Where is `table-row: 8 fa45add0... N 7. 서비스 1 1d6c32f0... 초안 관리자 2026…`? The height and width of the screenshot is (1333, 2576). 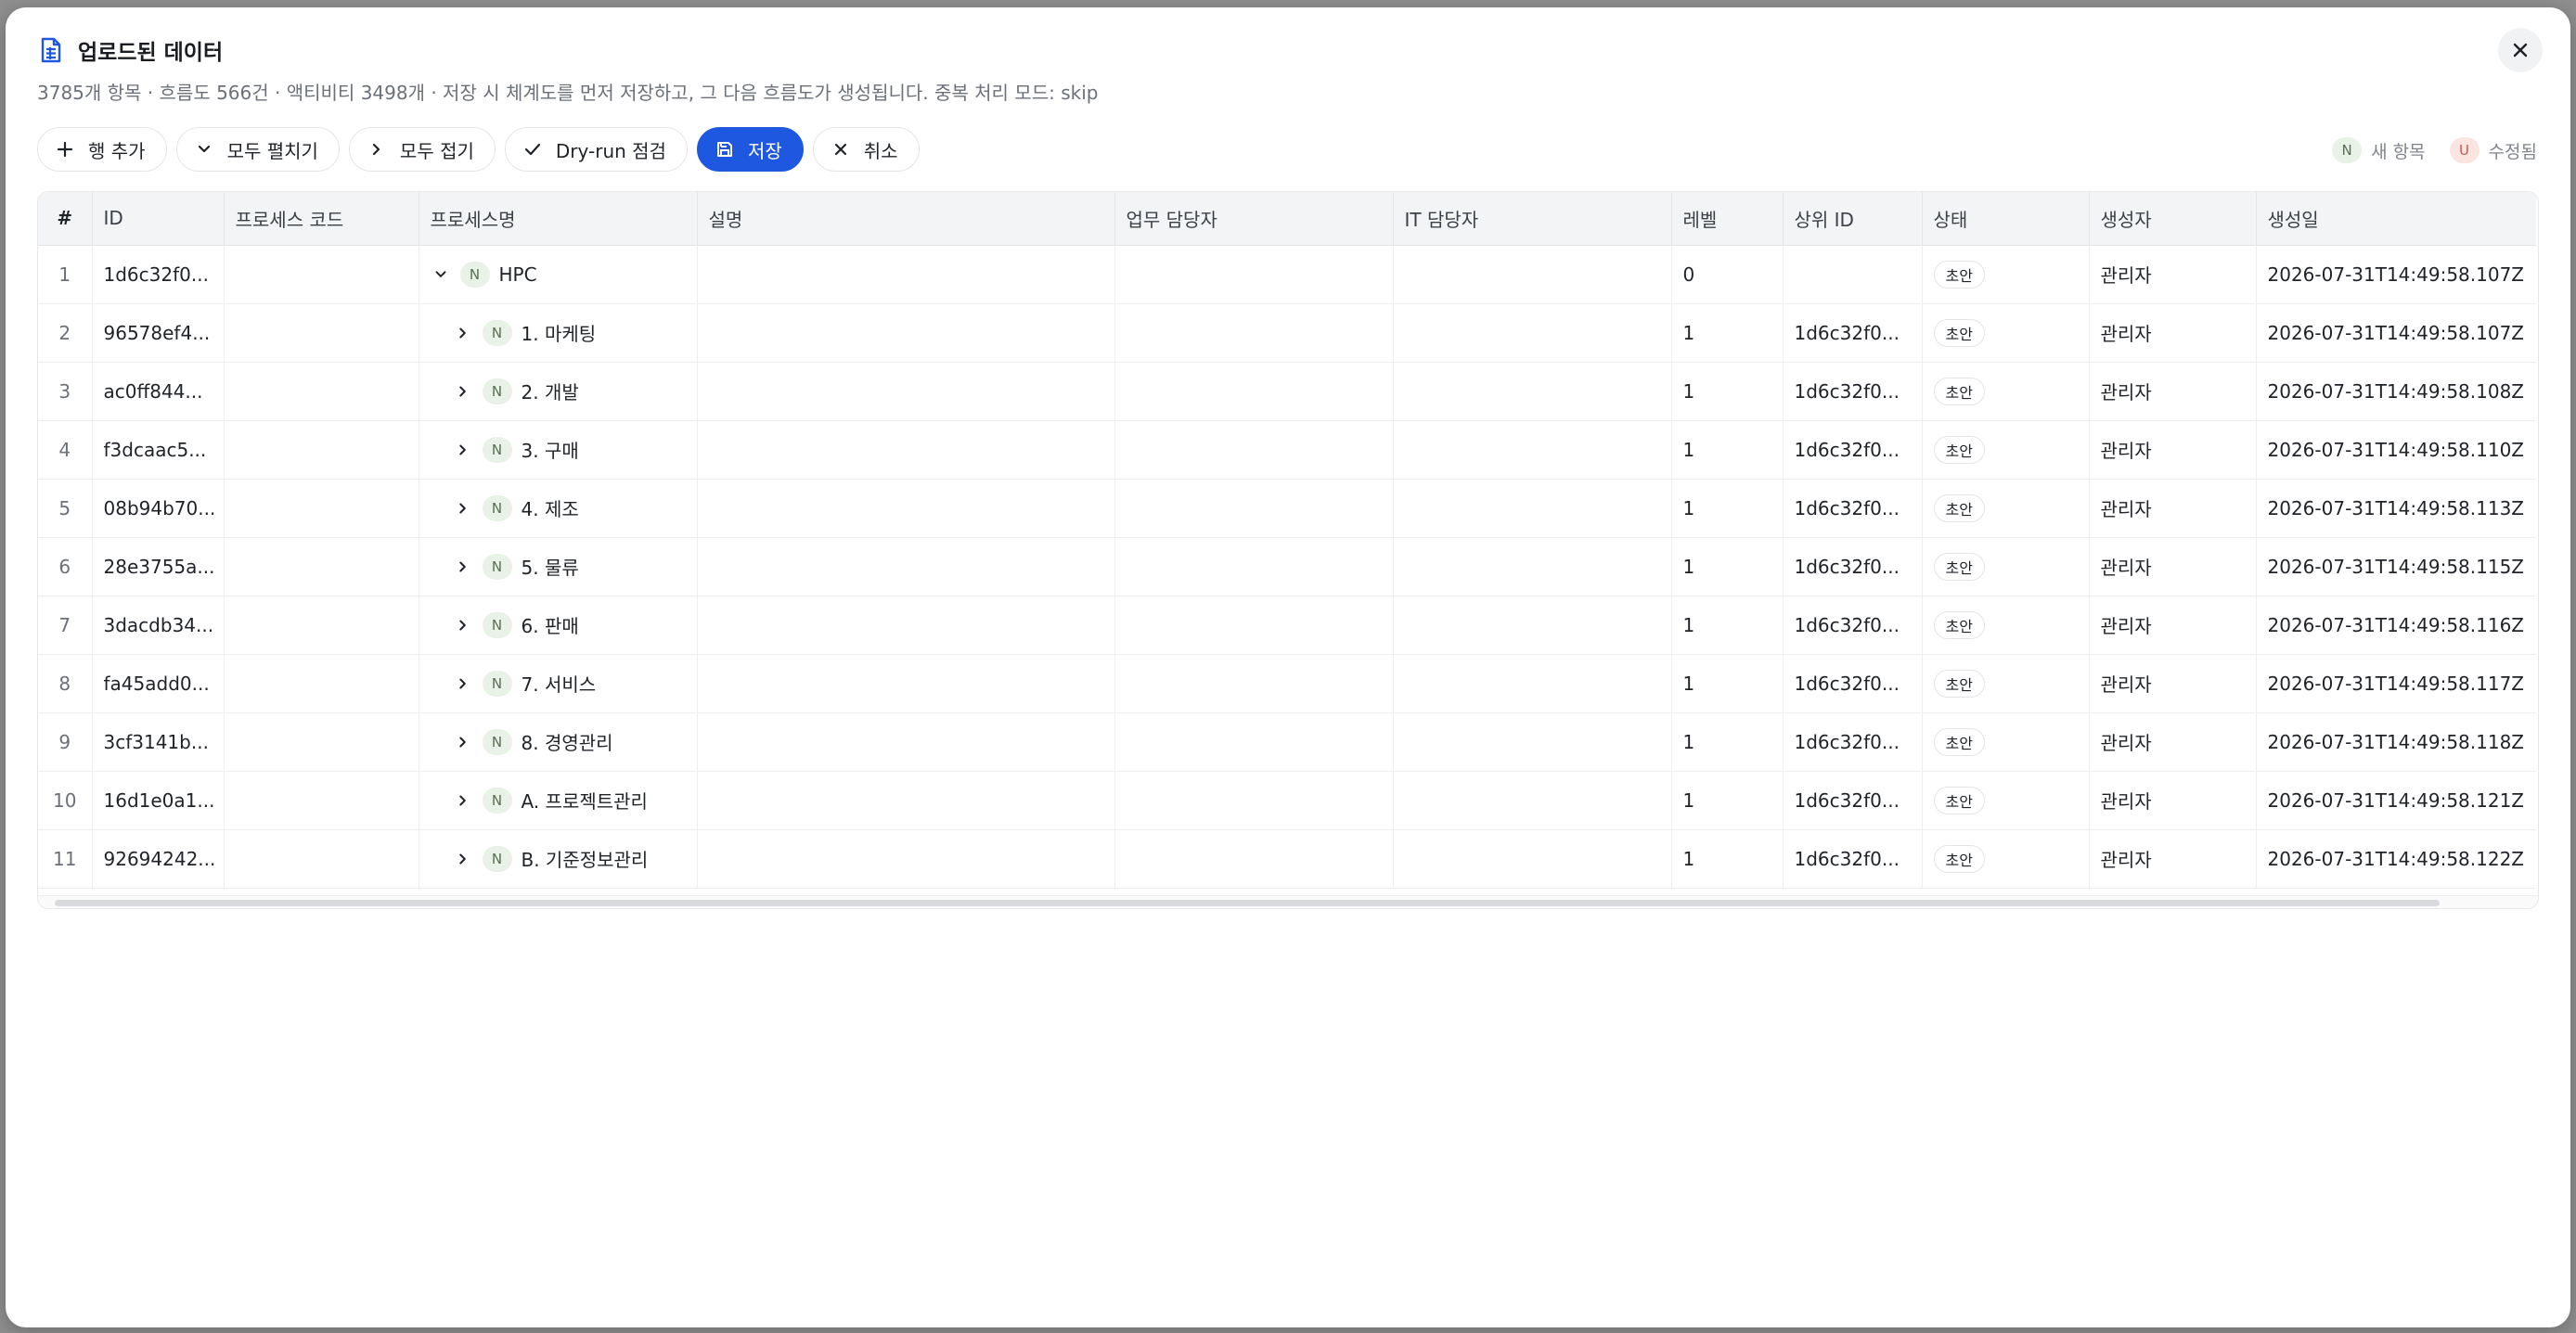 table-row: 8 fa45add0... N 7. 서비스 1 1d6c32f0... 초안 관리자 2026… is located at coordinates (1287, 684).